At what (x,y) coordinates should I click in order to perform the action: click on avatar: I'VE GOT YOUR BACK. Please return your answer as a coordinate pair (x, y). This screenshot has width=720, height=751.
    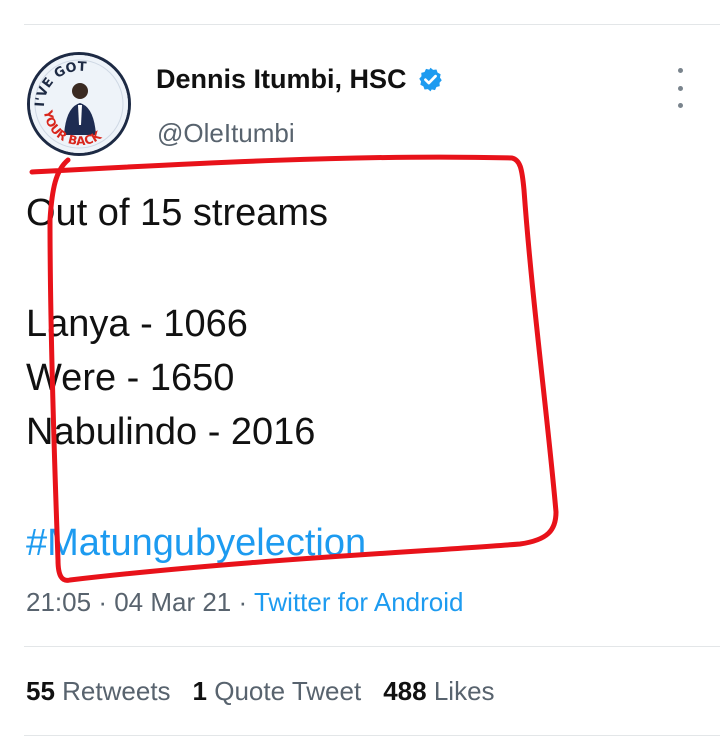
    Looking at the image, I should click on (79, 104).